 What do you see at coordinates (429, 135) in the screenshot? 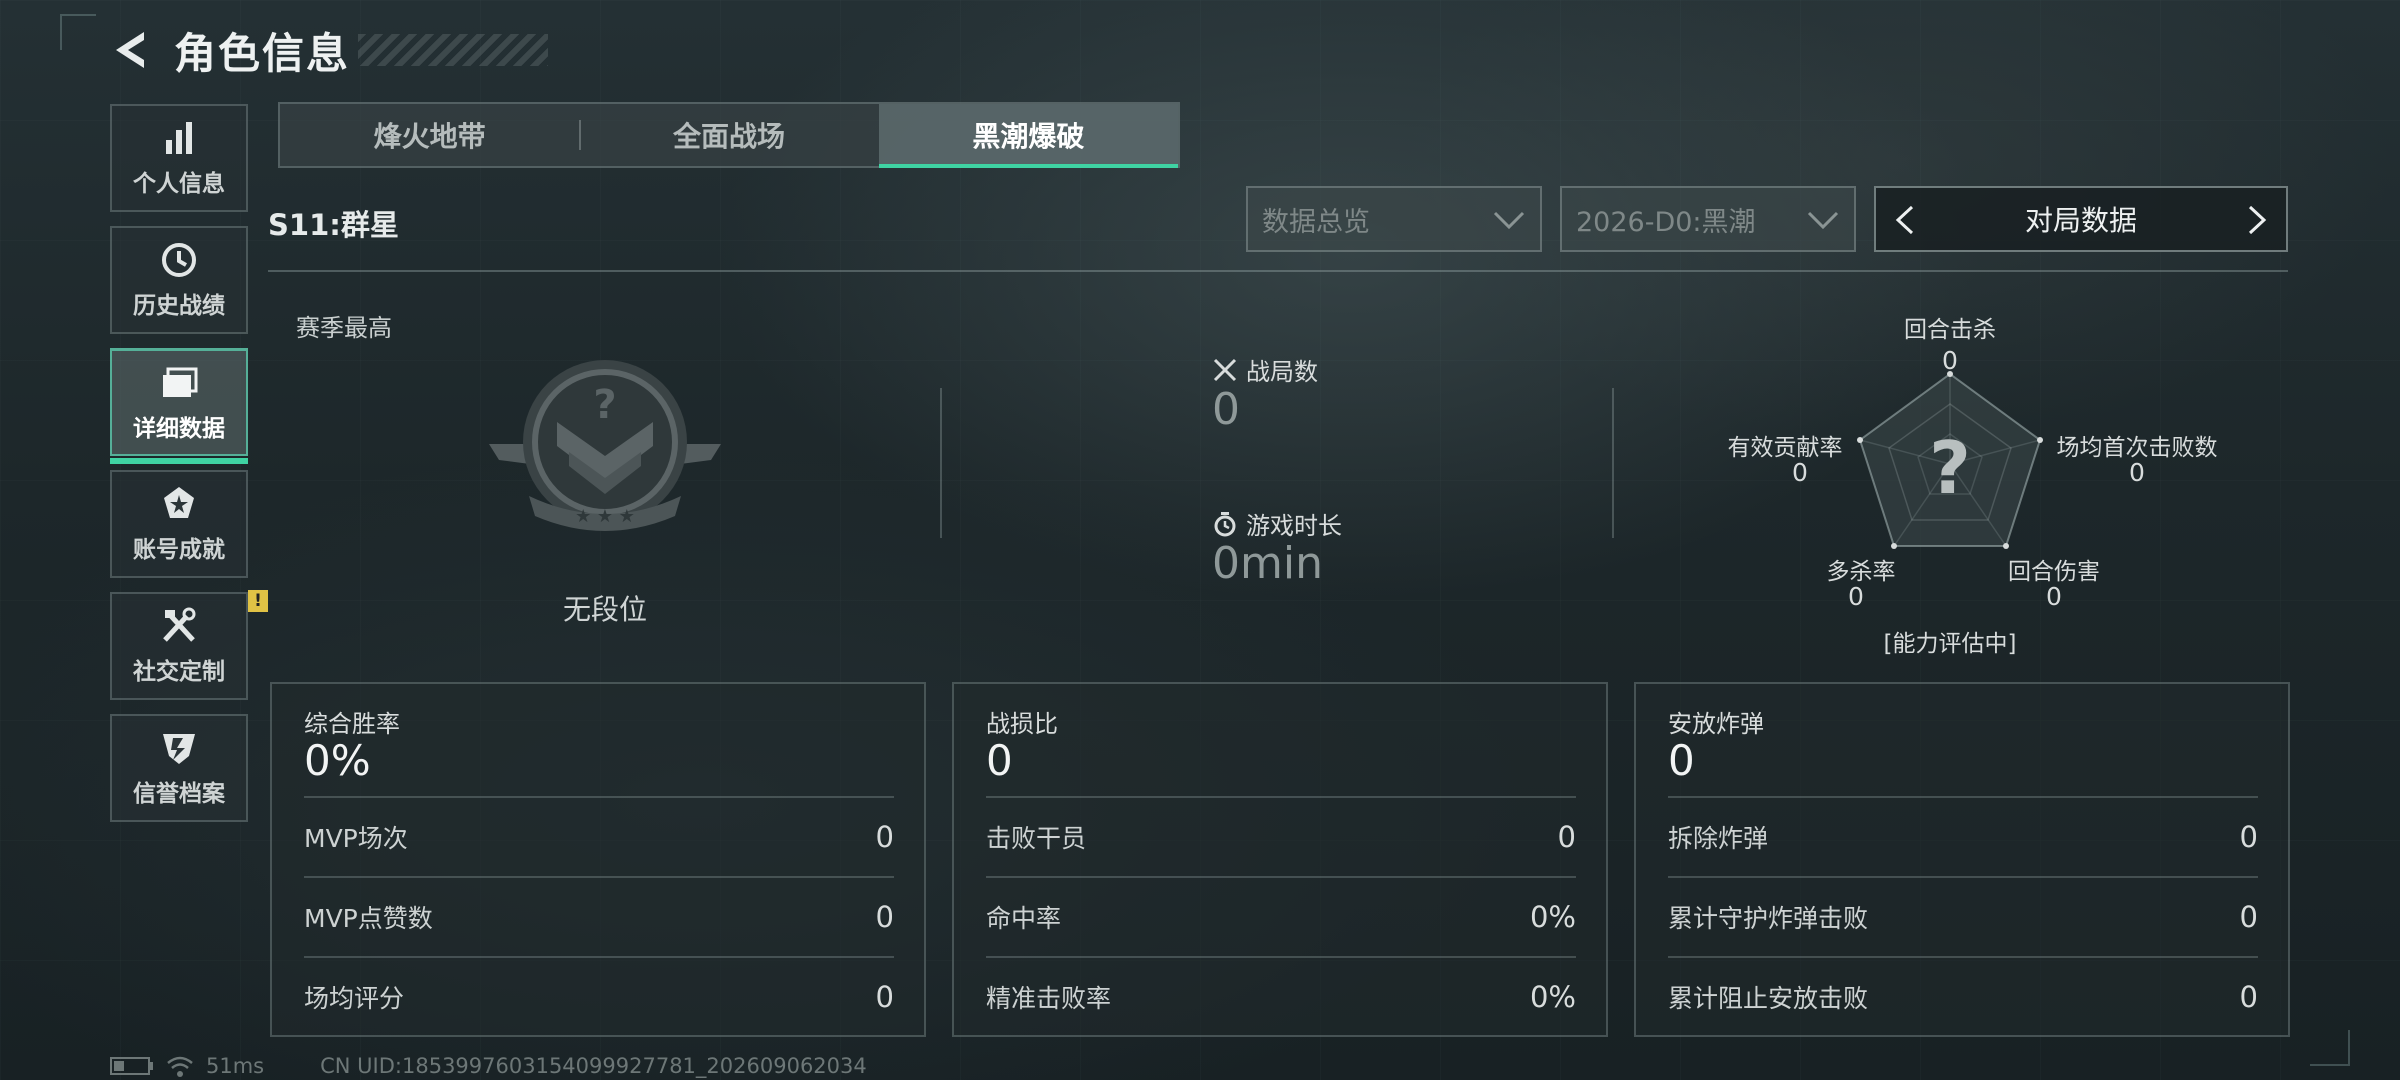
I see `tab-beacon-zone: 烽火地带` at bounding box center [429, 135].